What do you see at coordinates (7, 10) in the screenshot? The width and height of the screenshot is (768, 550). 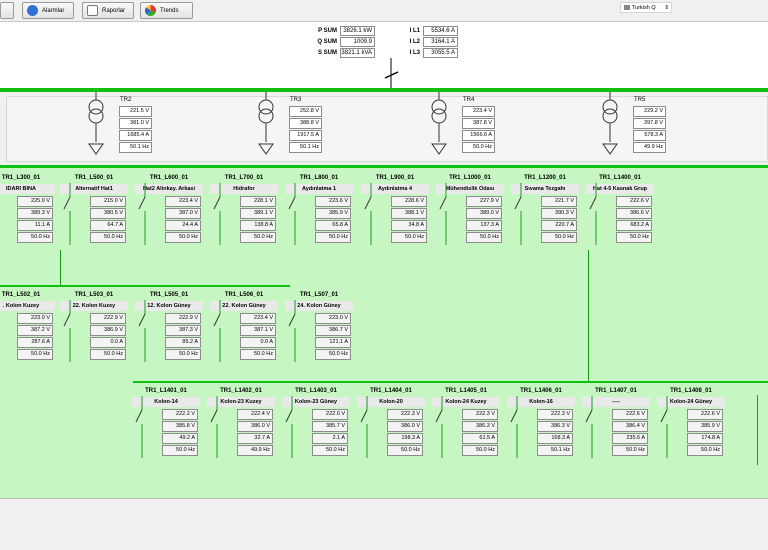 I see `toolbar-button-left` at bounding box center [7, 10].